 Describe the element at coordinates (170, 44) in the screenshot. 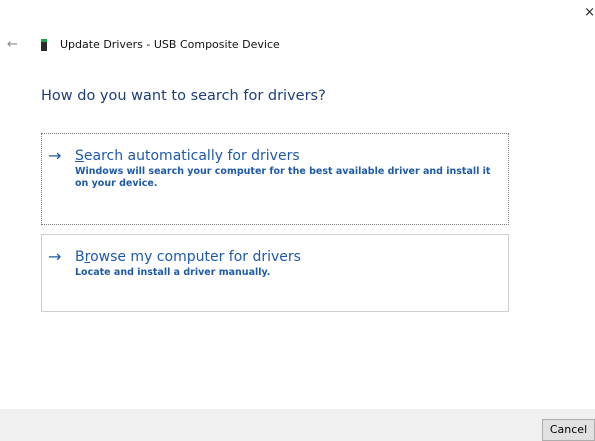

I see `window-title: Update Drivers - USB Composite Device` at that location.